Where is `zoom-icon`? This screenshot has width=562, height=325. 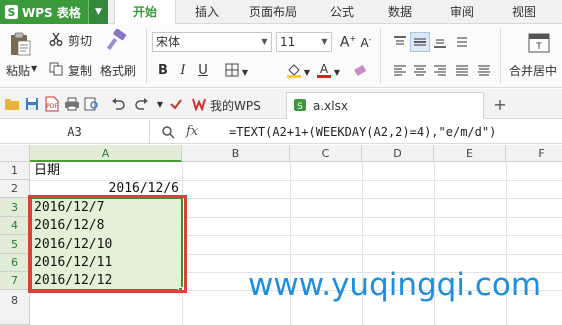
zoom-icon is located at coordinates (168, 132).